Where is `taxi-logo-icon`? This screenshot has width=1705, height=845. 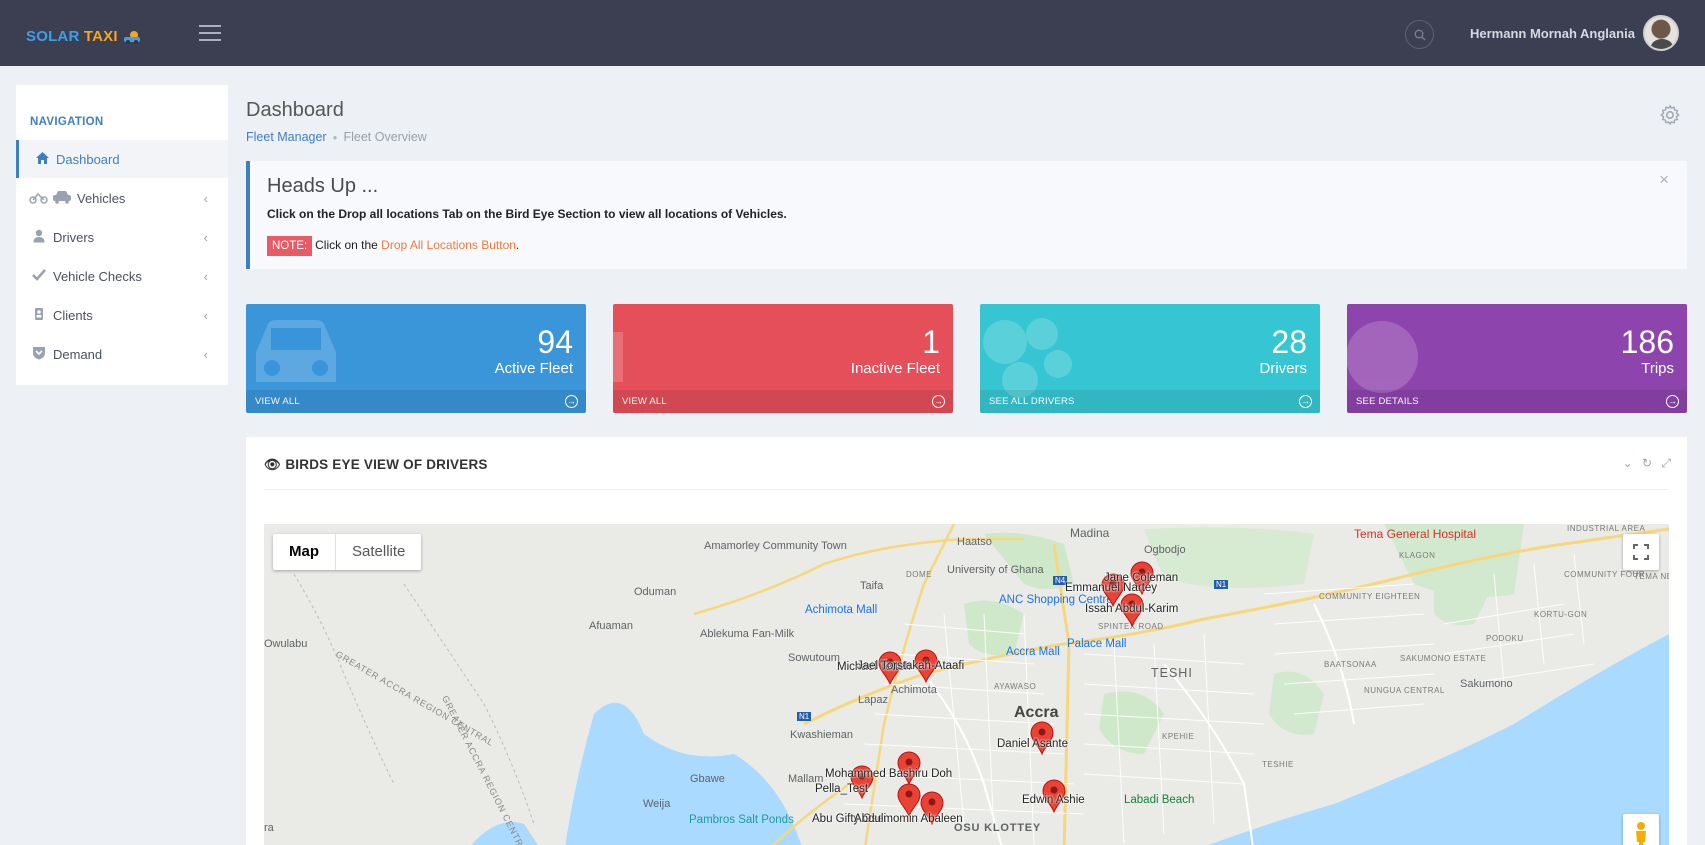
taxi-logo-icon is located at coordinates (132, 38).